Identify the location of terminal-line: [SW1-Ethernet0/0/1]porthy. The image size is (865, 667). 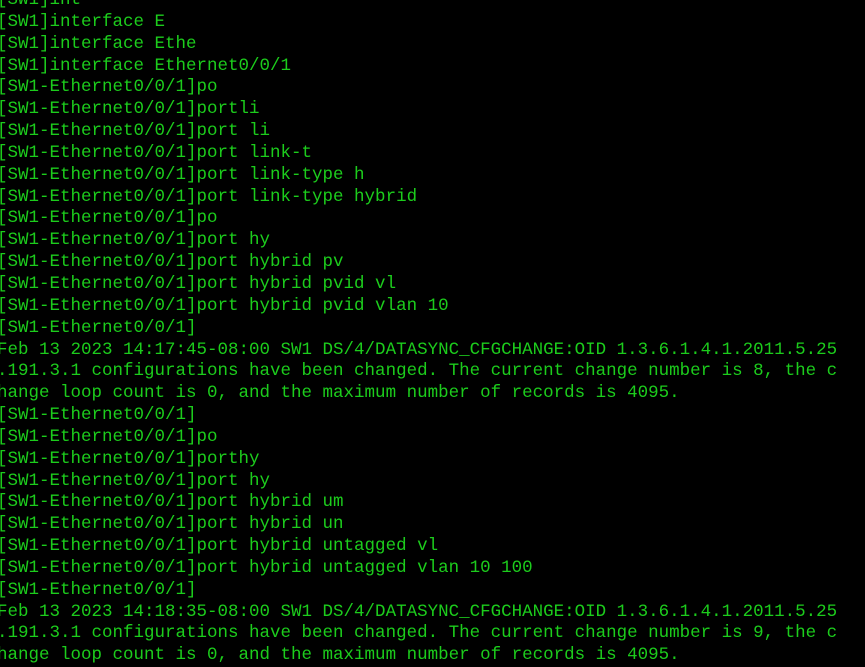
(130, 458).